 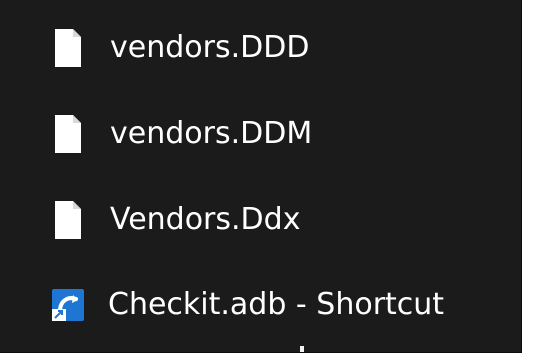 What do you see at coordinates (302, 349) in the screenshot?
I see `cursor-artifact` at bounding box center [302, 349].